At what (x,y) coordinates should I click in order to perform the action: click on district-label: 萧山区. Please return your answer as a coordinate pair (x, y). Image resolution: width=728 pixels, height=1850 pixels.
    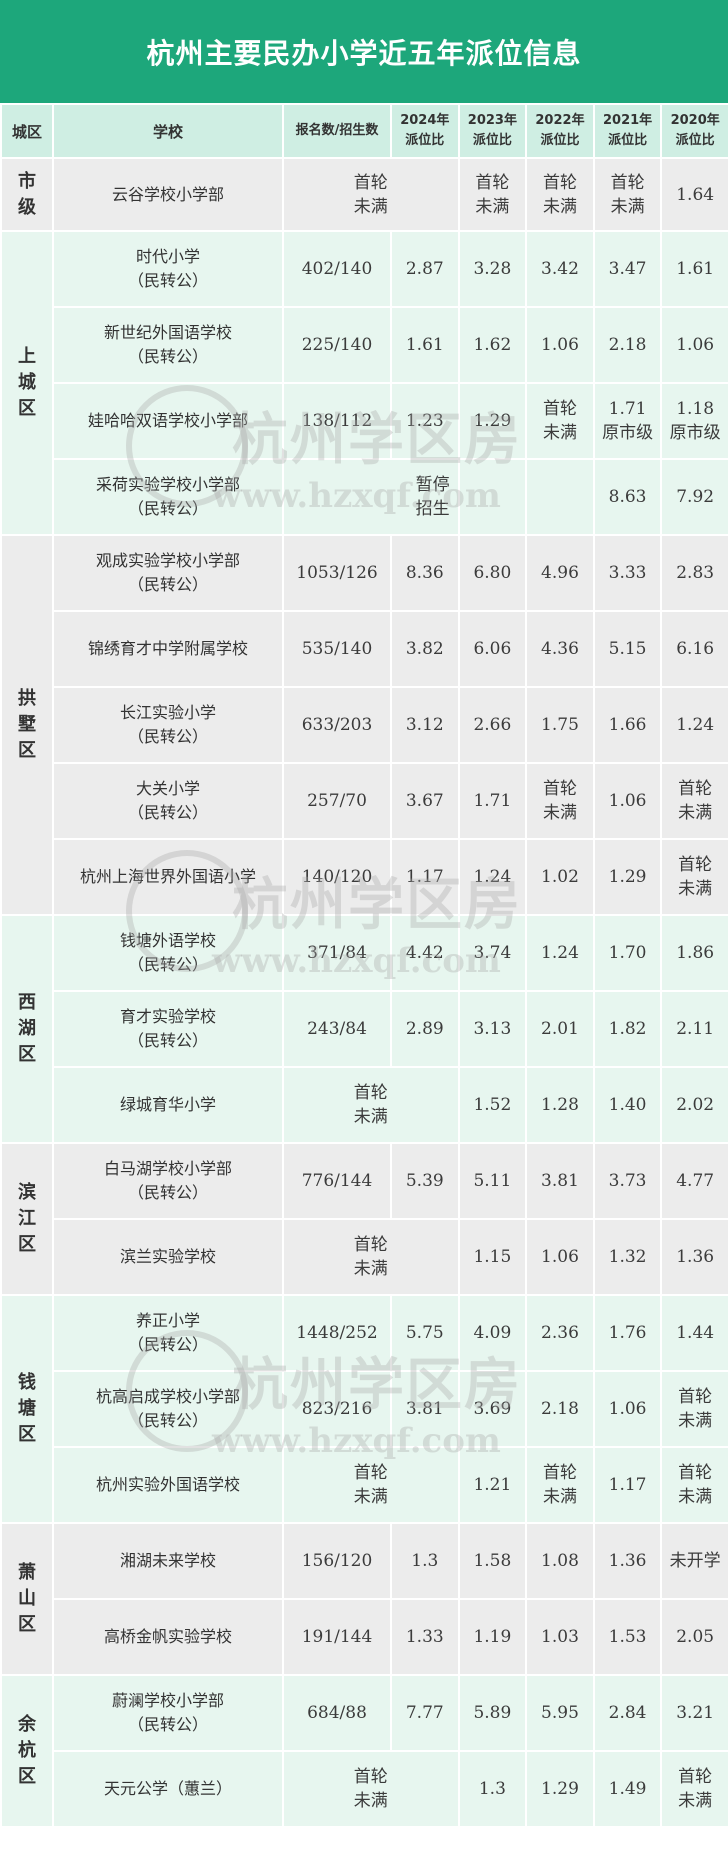
    Looking at the image, I should click on (27, 1598).